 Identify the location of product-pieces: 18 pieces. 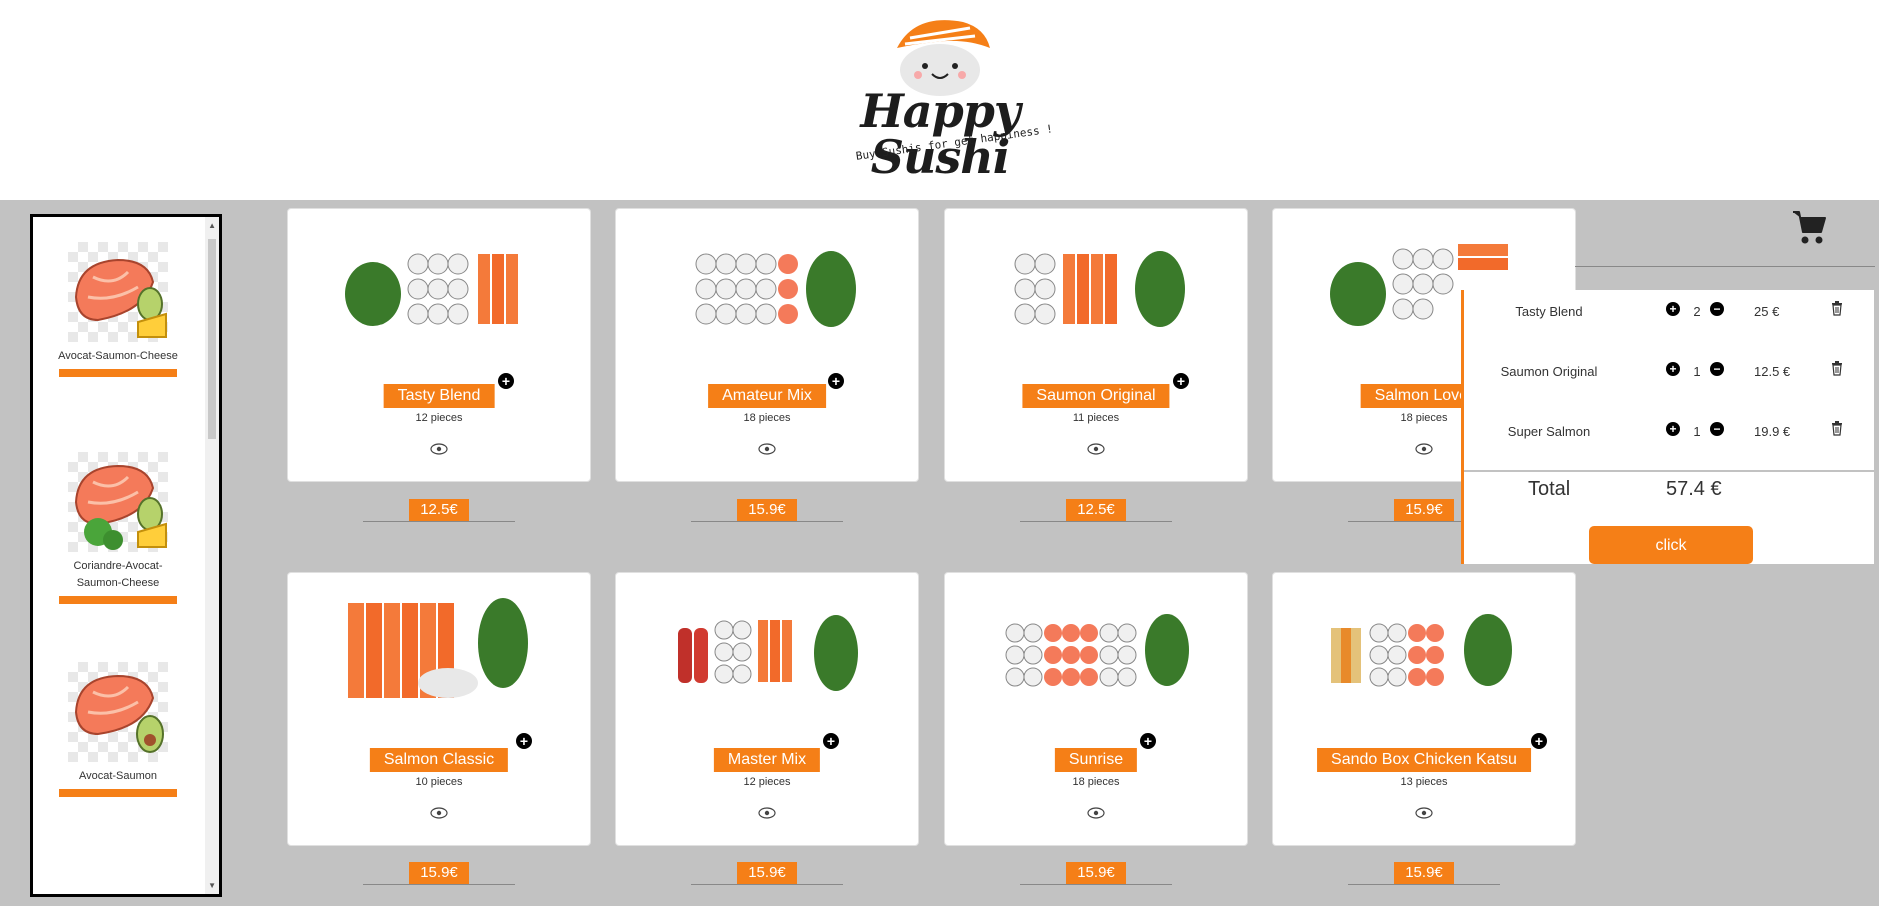
(767, 418).